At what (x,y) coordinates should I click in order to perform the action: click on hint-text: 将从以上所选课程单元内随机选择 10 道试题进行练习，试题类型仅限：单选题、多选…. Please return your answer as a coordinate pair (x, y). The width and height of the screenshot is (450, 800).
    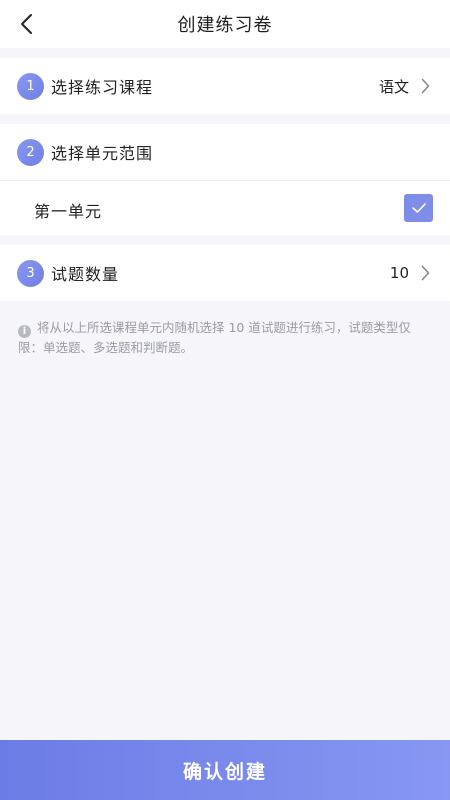
    Looking at the image, I should click on (214, 337).